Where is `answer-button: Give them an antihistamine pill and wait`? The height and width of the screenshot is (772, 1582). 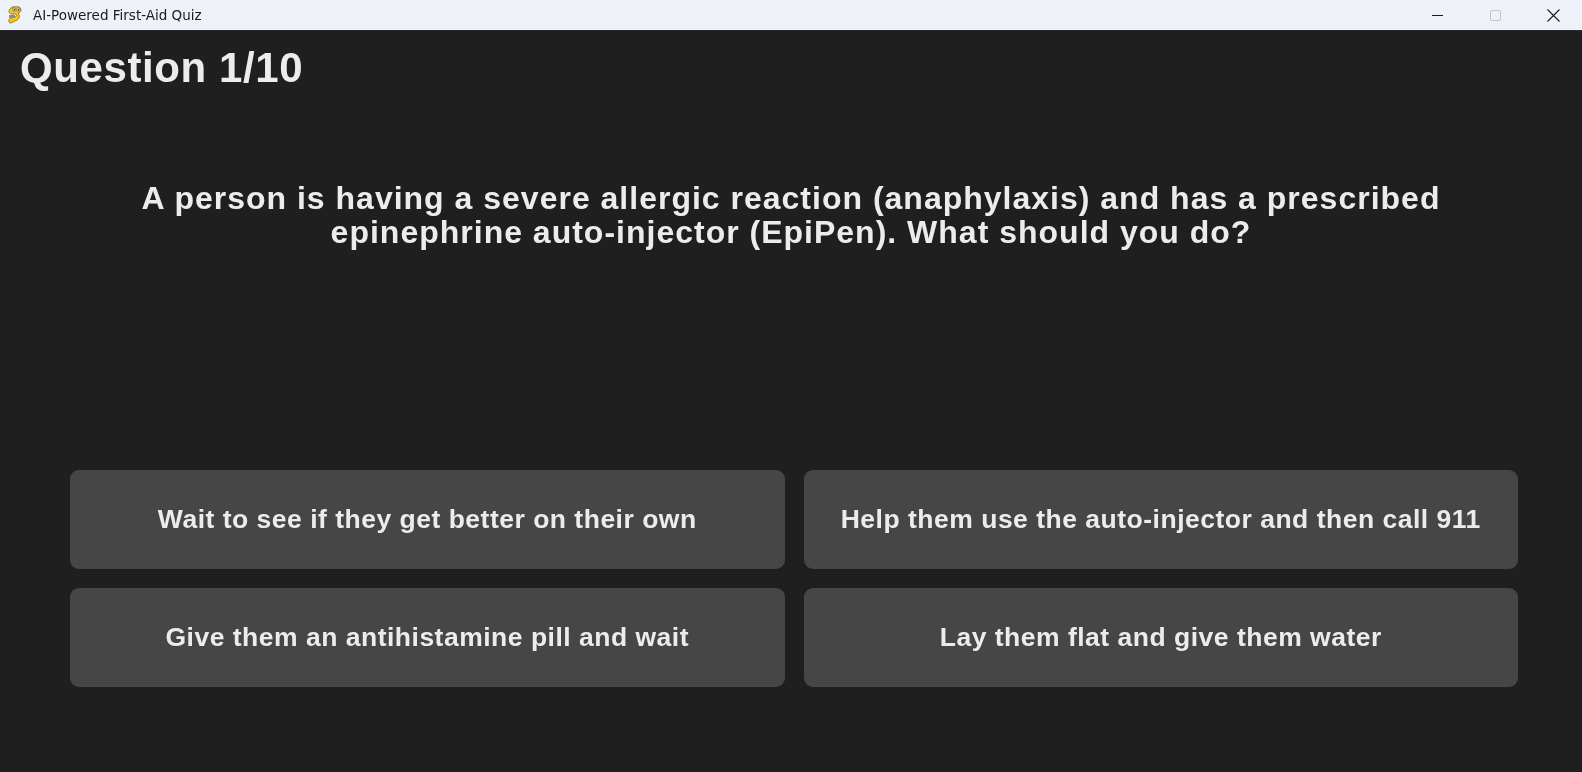 answer-button: Give them an antihistamine pill and wait is located at coordinates (427, 637).